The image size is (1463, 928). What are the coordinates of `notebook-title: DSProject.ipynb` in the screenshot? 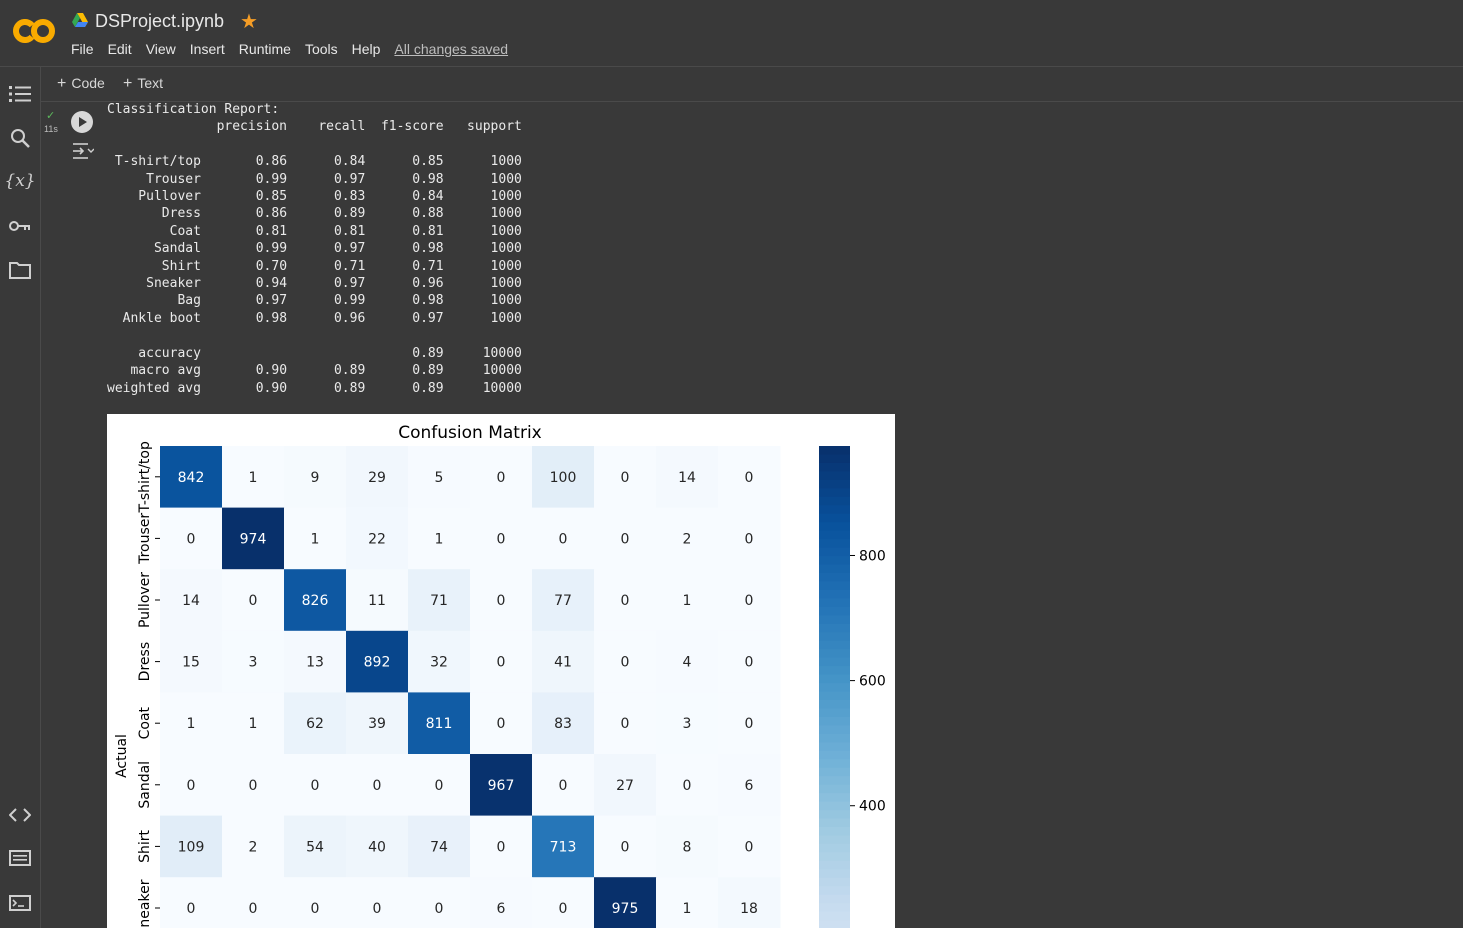 It's located at (159, 21).